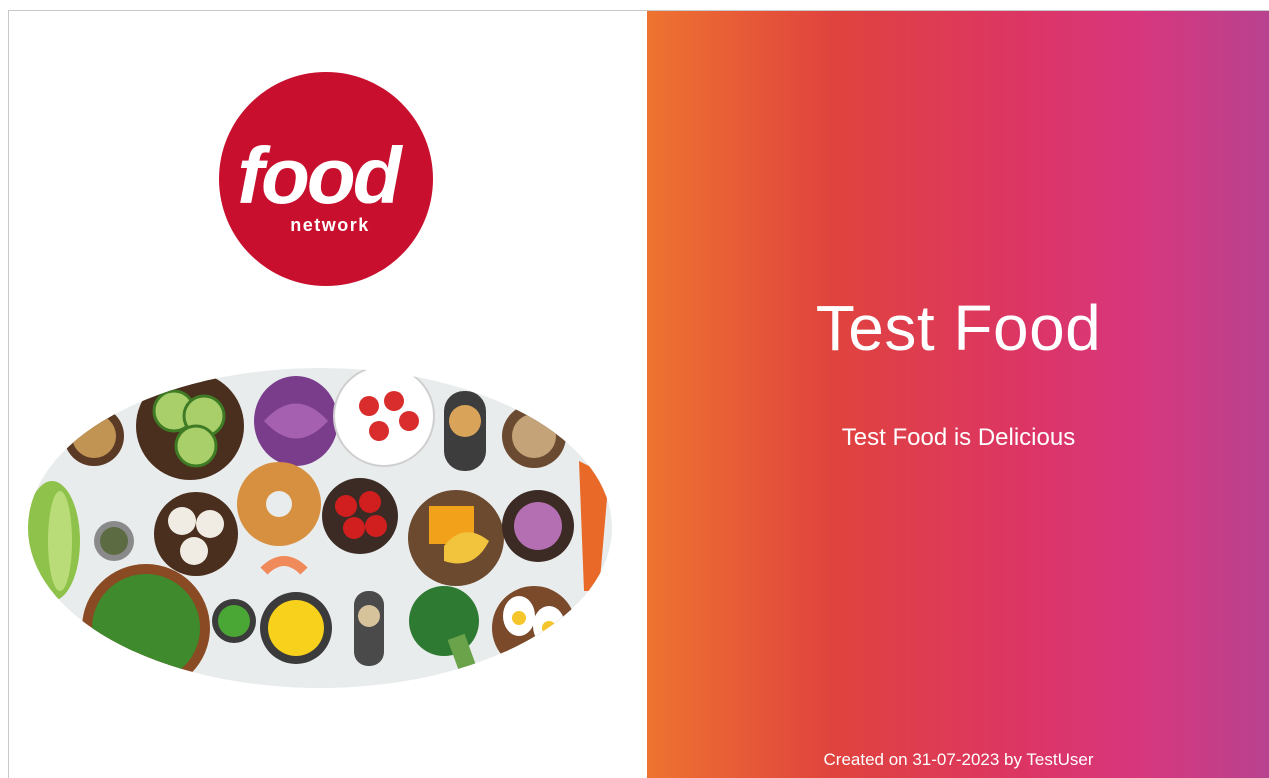  I want to click on slide-title: Test Food, so click(958, 328).